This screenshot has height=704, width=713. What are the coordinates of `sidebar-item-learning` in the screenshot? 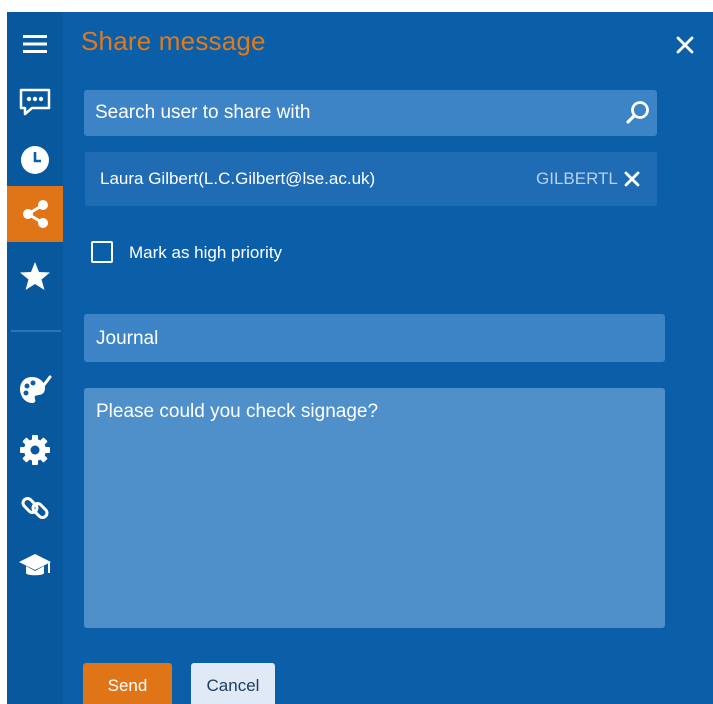 It's located at (35, 566).